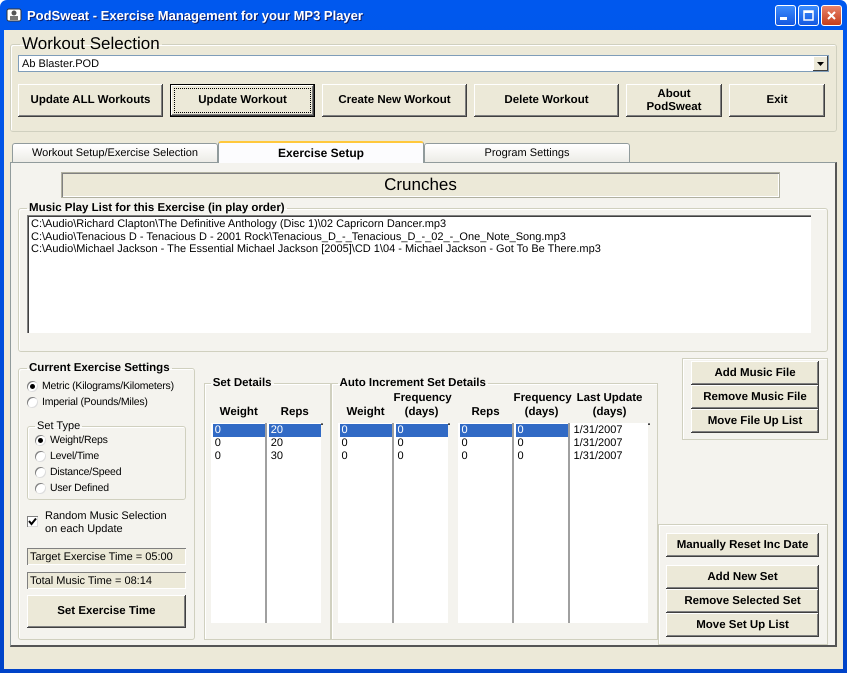 The width and height of the screenshot is (847, 673). I want to click on radio-label: User Defined, so click(79, 488).